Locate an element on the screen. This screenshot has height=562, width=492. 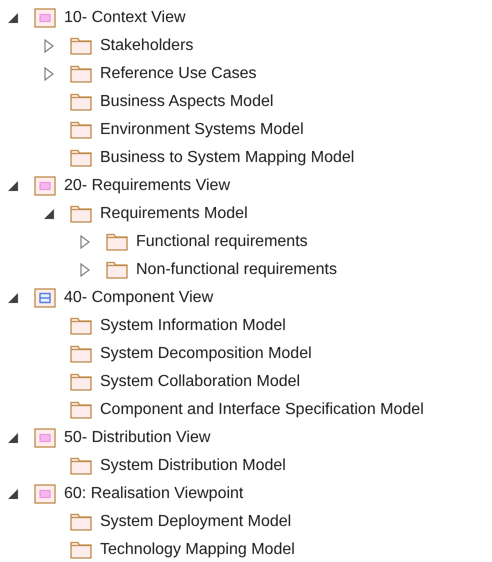
tree-item-label: Business to System Mapping Model is located at coordinates (227, 158).